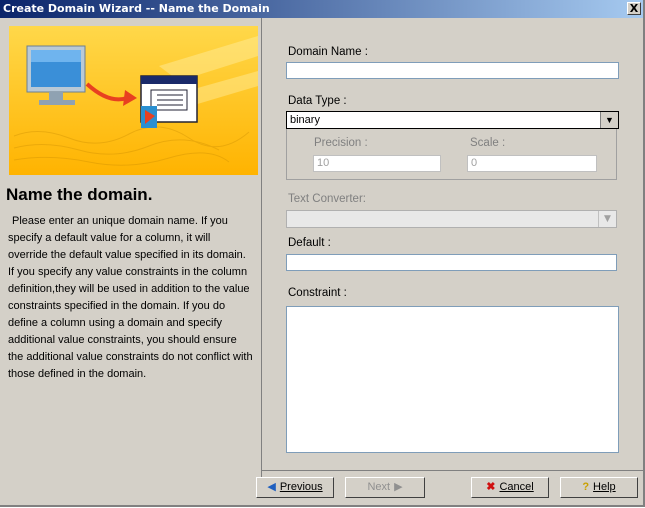 This screenshot has width=645, height=508. I want to click on constraint-label: Constraint :, so click(317, 293).